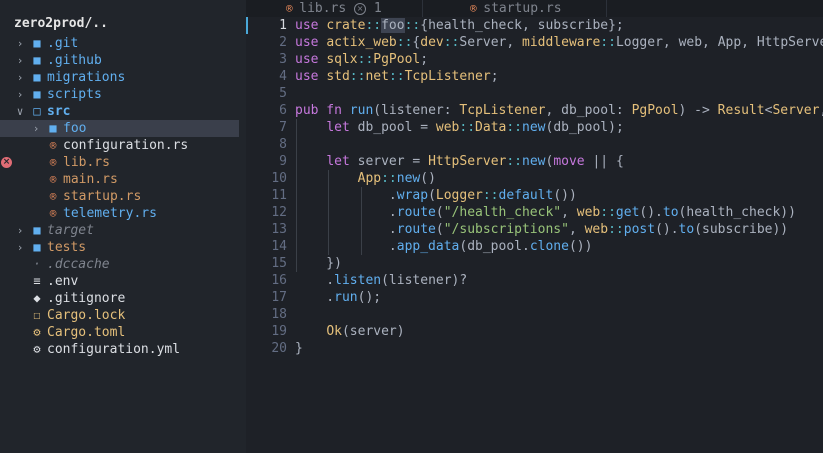 This screenshot has height=453, width=823. I want to click on code-token: (listener)?, so click(424, 280).